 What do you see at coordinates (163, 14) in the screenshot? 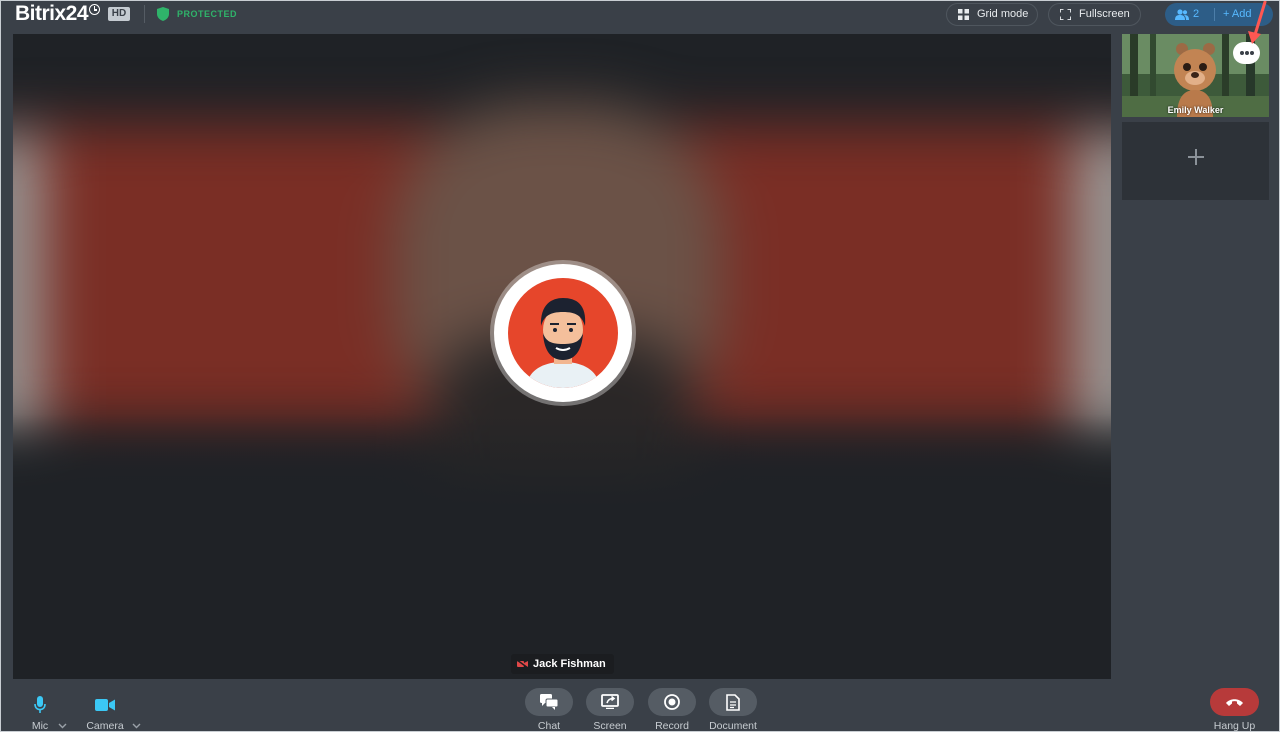
I see `shield-icon` at bounding box center [163, 14].